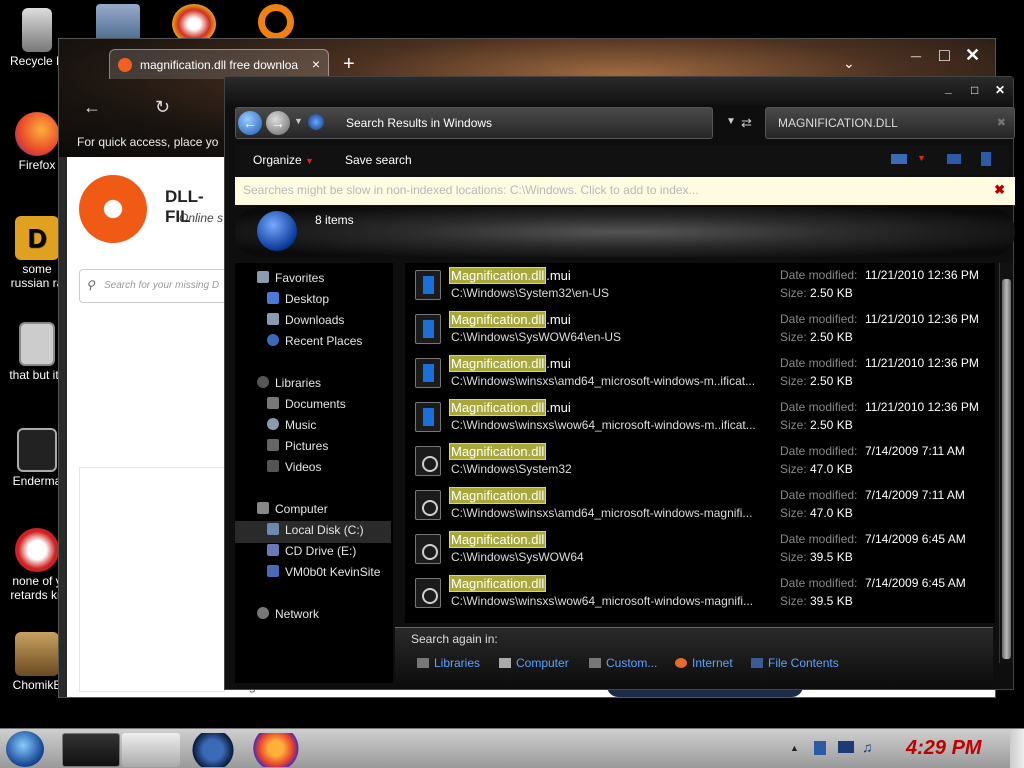  Describe the element at coordinates (332, 281) in the screenshot. I see `nav-favorites: Favorites` at that location.